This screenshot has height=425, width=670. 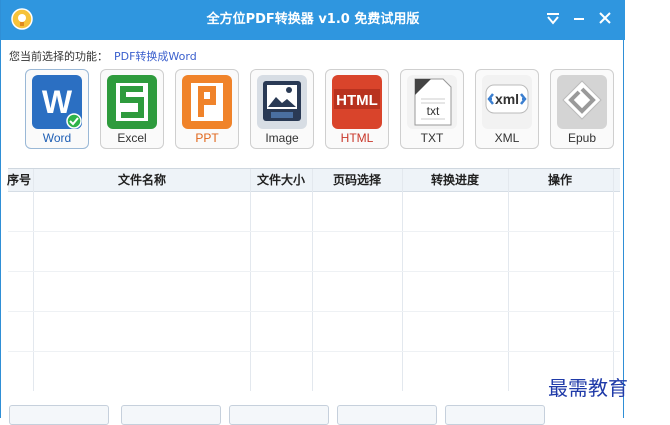 I want to click on format-word-button: W Word, so click(x=57, y=109).